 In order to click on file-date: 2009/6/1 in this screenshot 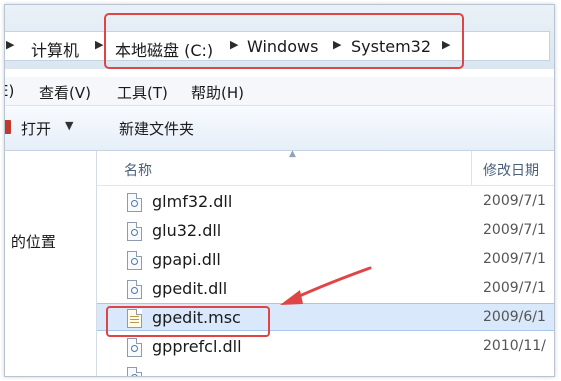, I will do `click(514, 317)`.